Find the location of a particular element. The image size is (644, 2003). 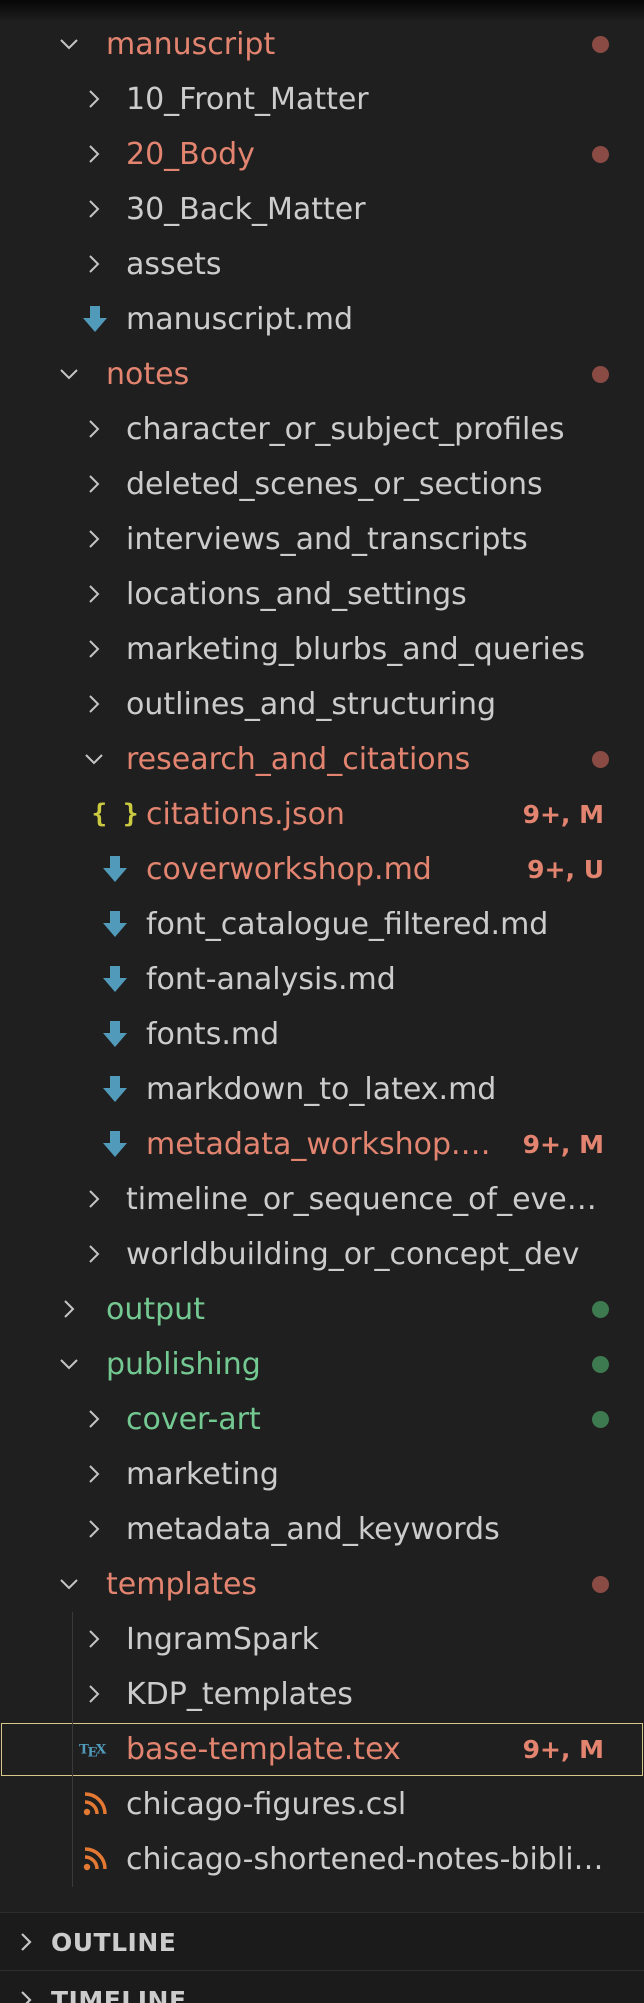

tree-item-label: chicago-figures.csl is located at coordinates (266, 1804).